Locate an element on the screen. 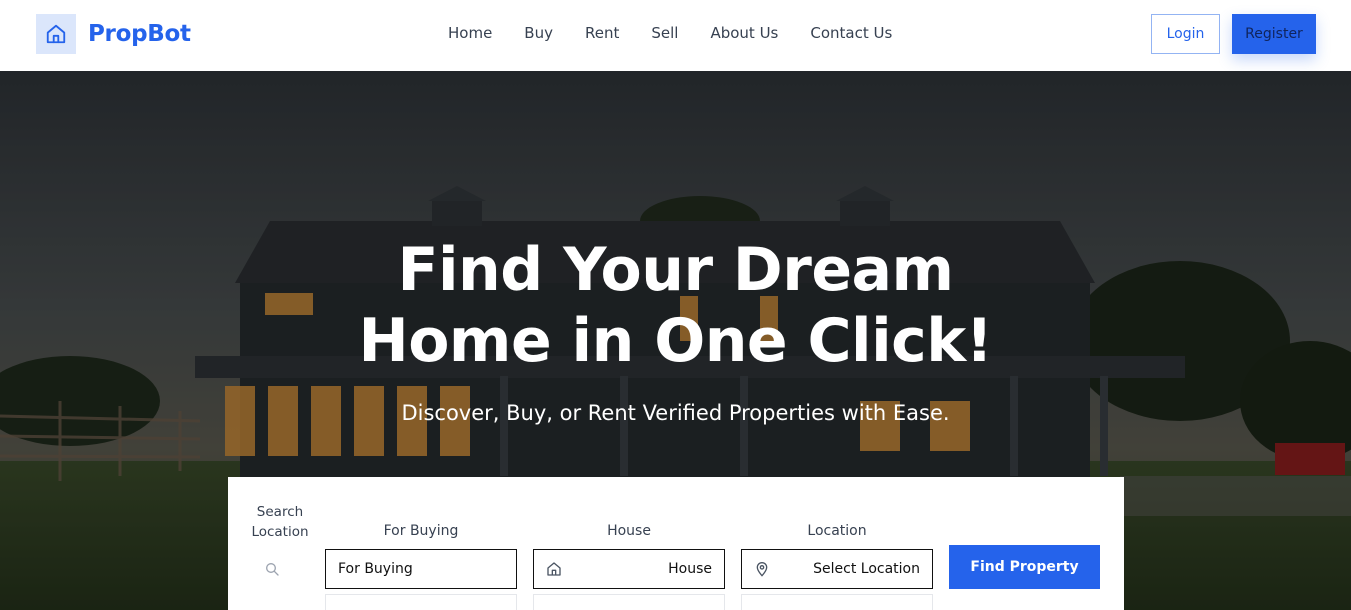  map-pin-icon is located at coordinates (762, 569).